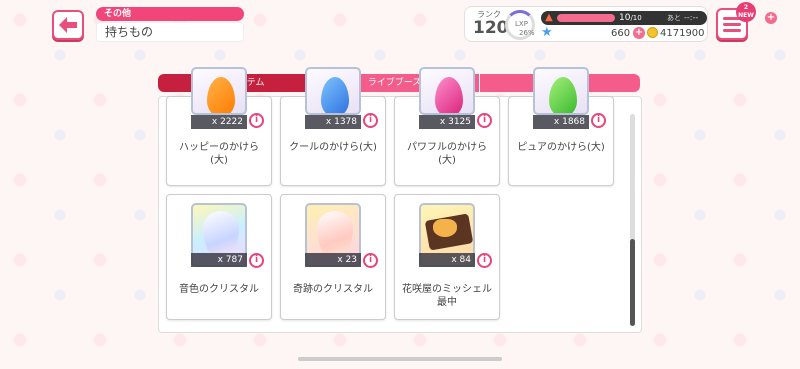  I want to click on energy-track, so click(586, 18).